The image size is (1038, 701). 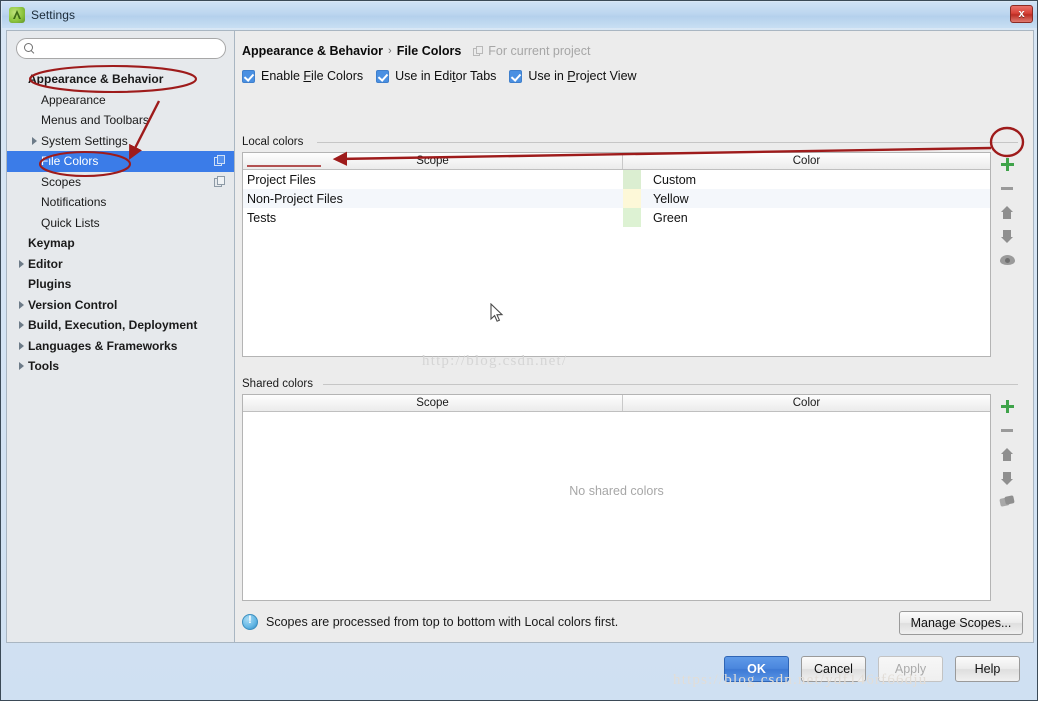 I want to click on shared-colors-divider, so click(x=670, y=384).